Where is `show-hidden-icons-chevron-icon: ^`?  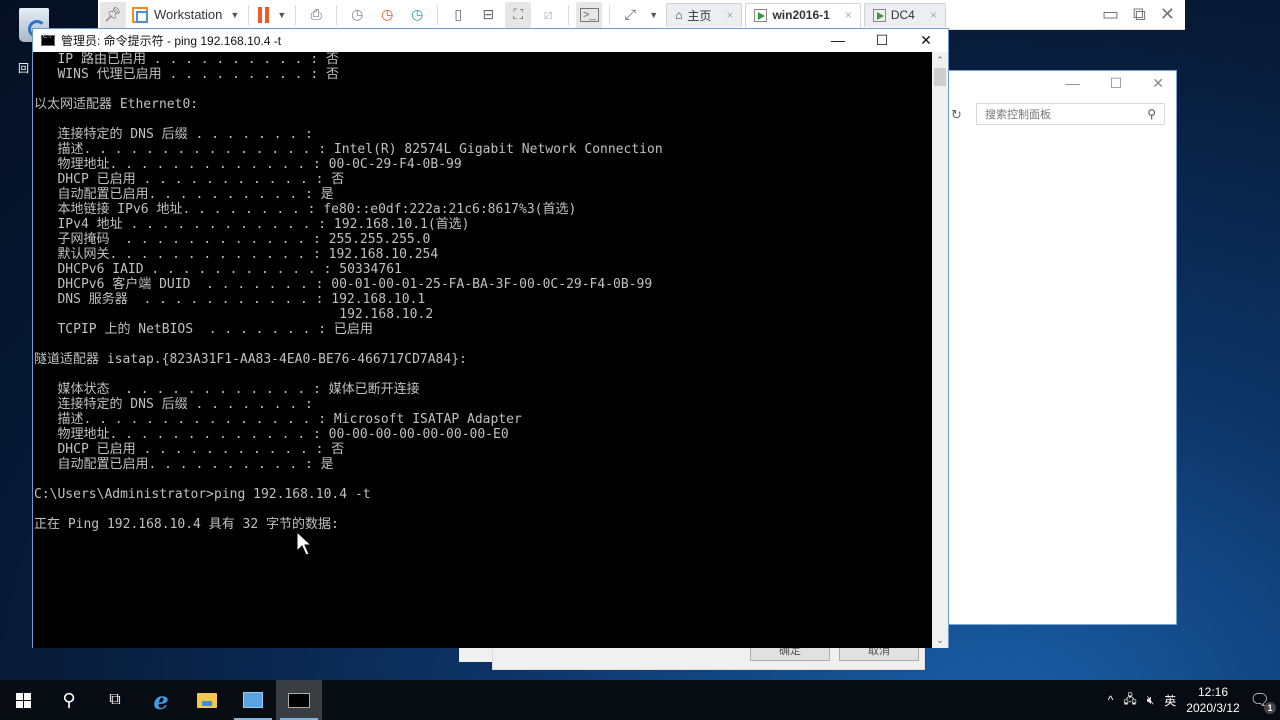 show-hidden-icons-chevron-icon: ^ is located at coordinates (1111, 700).